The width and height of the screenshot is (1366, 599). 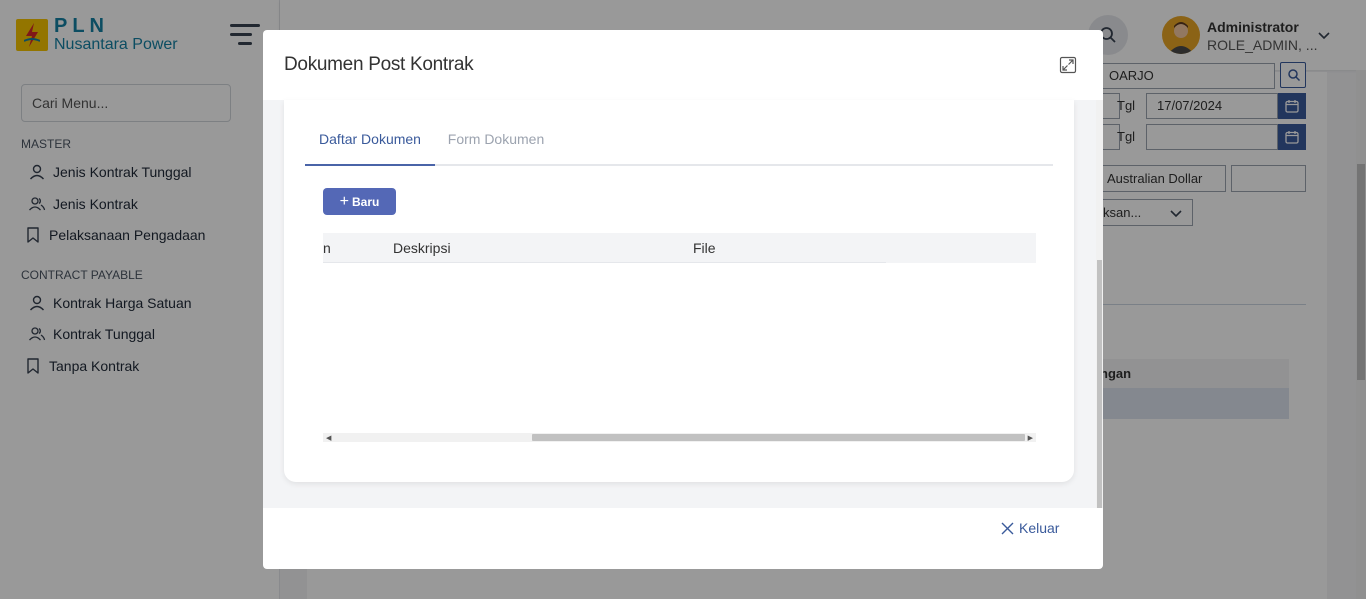 What do you see at coordinates (328, 438) in the screenshot?
I see `scroll-left-icon: ◀` at bounding box center [328, 438].